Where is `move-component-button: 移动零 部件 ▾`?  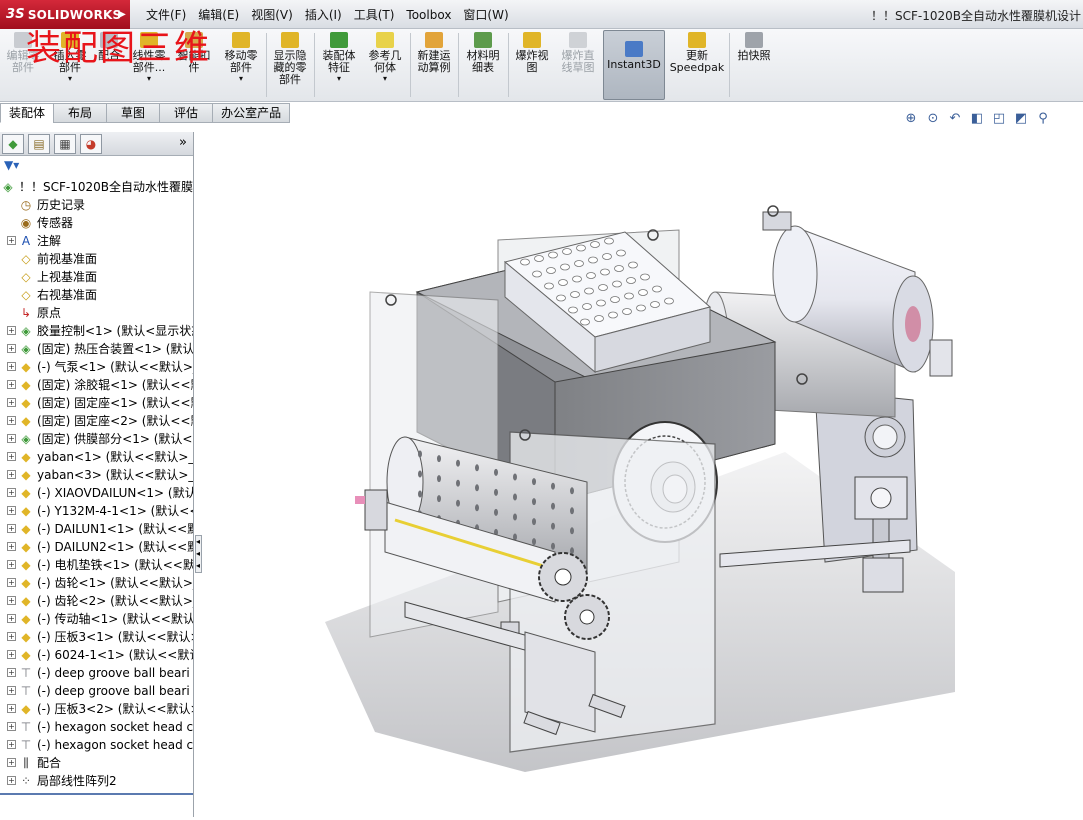
move-component-button: 移动零 部件 ▾ is located at coordinates (241, 66).